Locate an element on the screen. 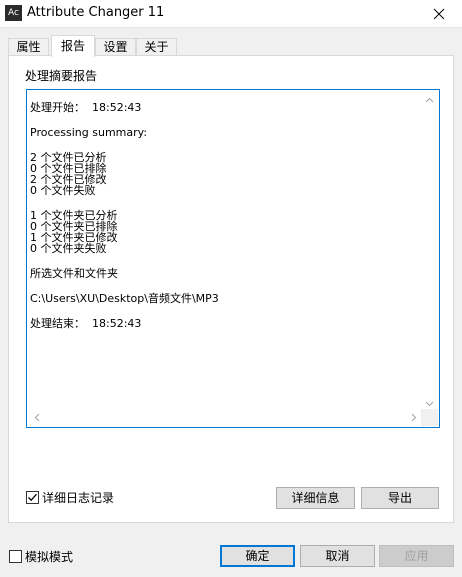  detailed-log-label: 详细日志记录 is located at coordinates (78, 498).